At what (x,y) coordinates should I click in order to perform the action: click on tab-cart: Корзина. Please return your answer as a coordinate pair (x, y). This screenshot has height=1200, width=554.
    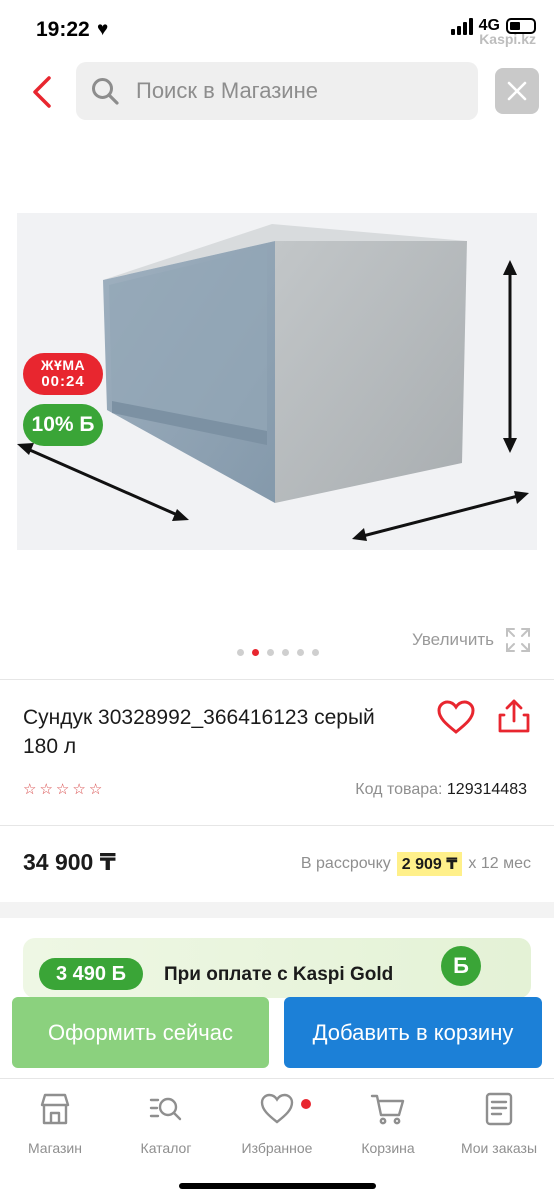
    Looking at the image, I should click on (388, 1123).